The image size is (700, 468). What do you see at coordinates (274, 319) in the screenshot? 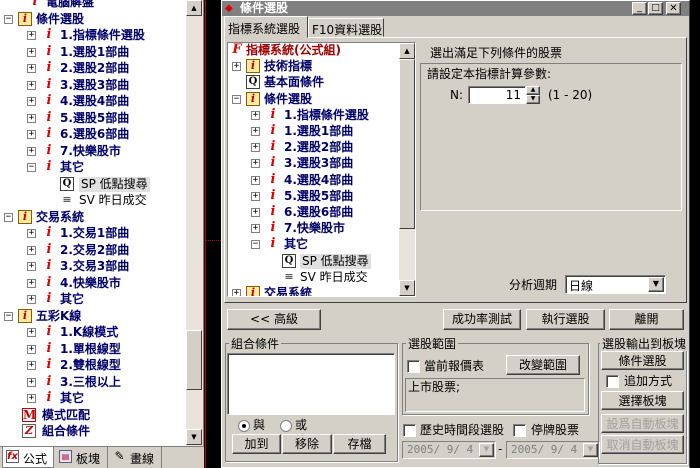
I see `advanced-button: << 高級` at bounding box center [274, 319].